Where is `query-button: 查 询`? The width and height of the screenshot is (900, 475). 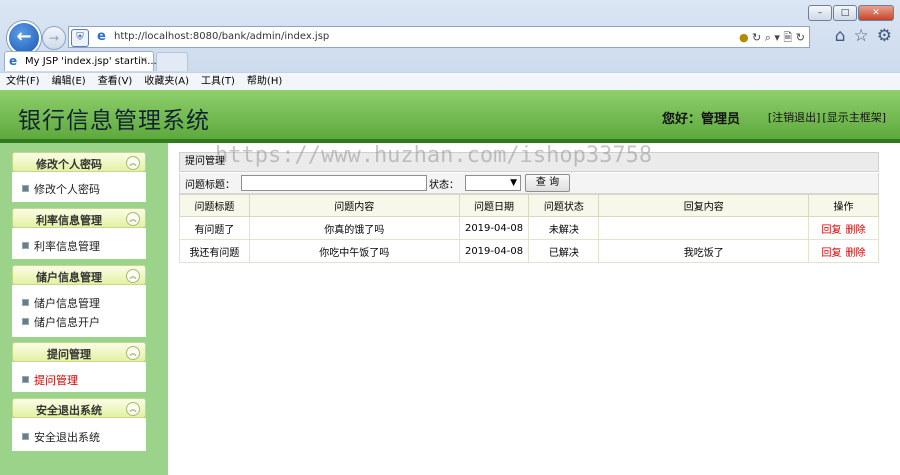 query-button: 查 询 is located at coordinates (547, 183).